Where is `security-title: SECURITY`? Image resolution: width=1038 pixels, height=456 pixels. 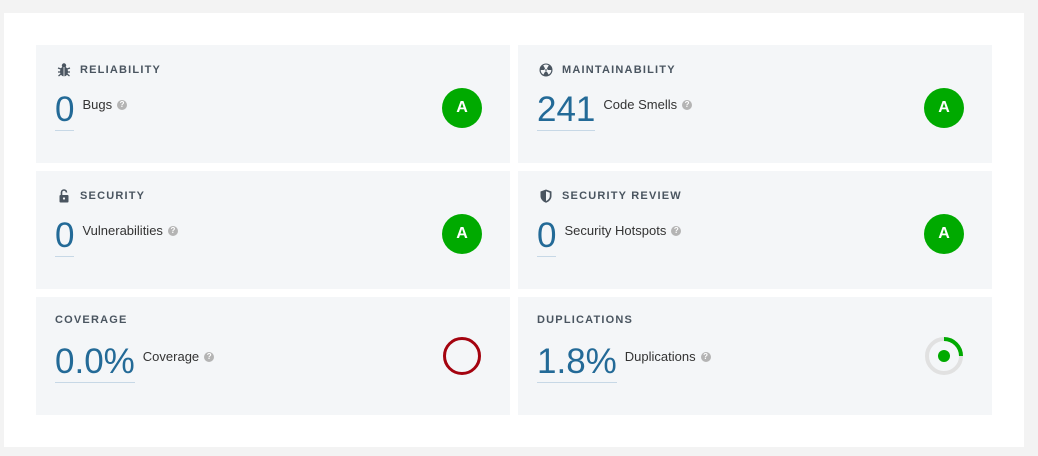 security-title: SECURITY is located at coordinates (100, 196).